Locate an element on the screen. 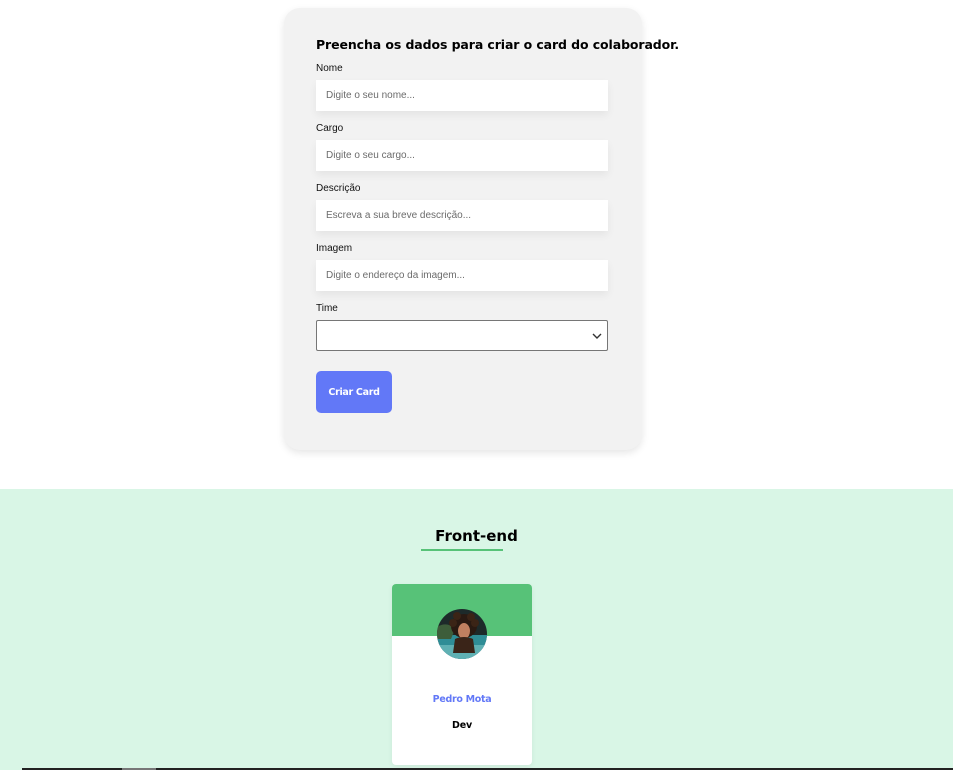 The width and height of the screenshot is (953, 770). role-input is located at coordinates (462, 155).